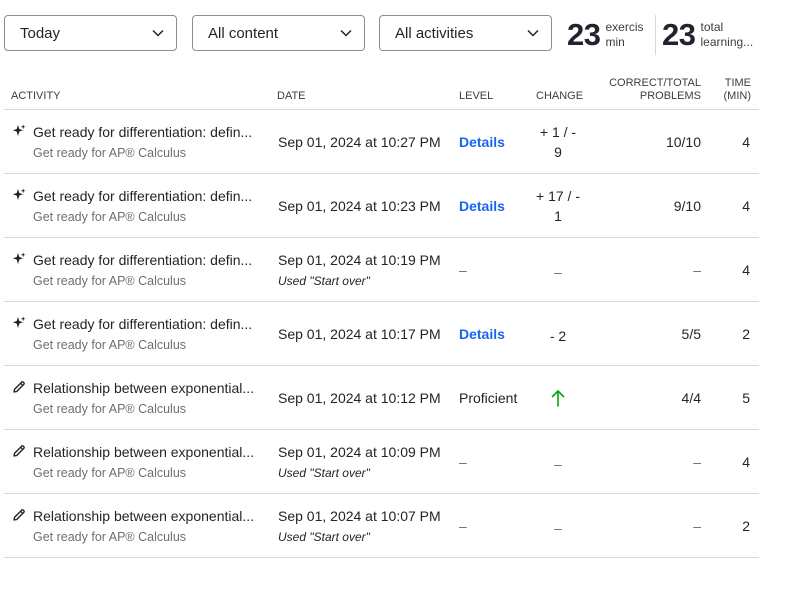 Image resolution: width=788 pixels, height=593 pixels. I want to click on exercise-minutes-label: exercis min, so click(624, 35).